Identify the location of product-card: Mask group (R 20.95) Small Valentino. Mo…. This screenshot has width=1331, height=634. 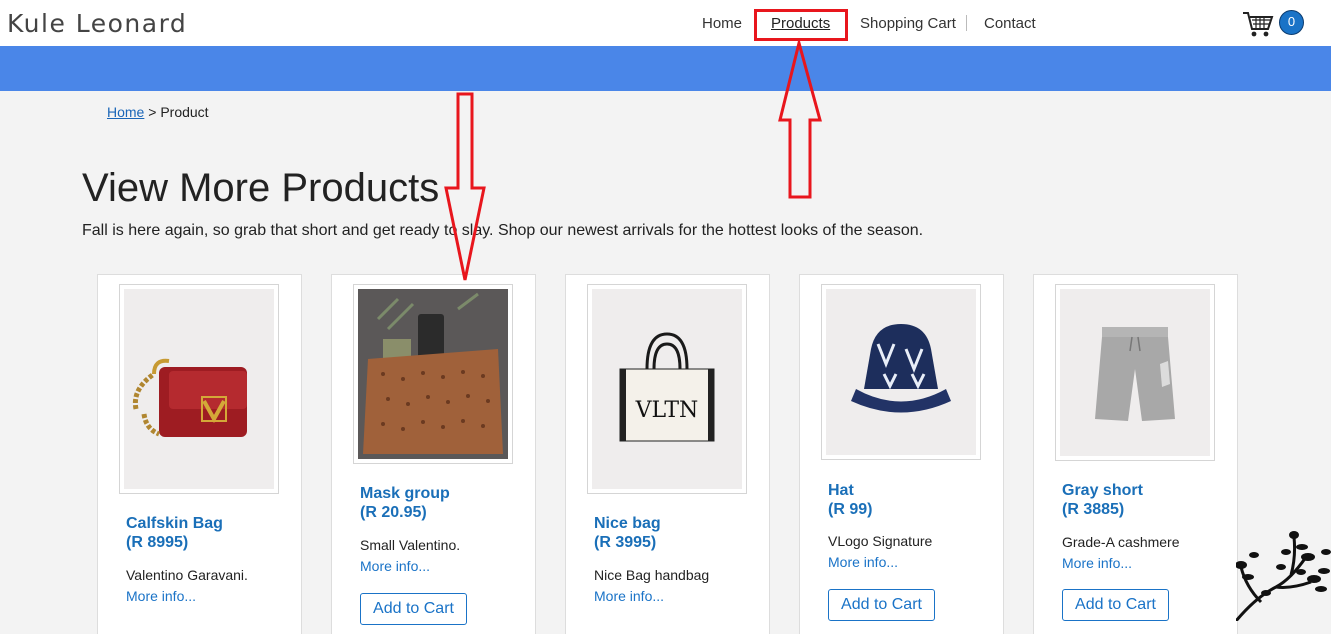
(433, 454).